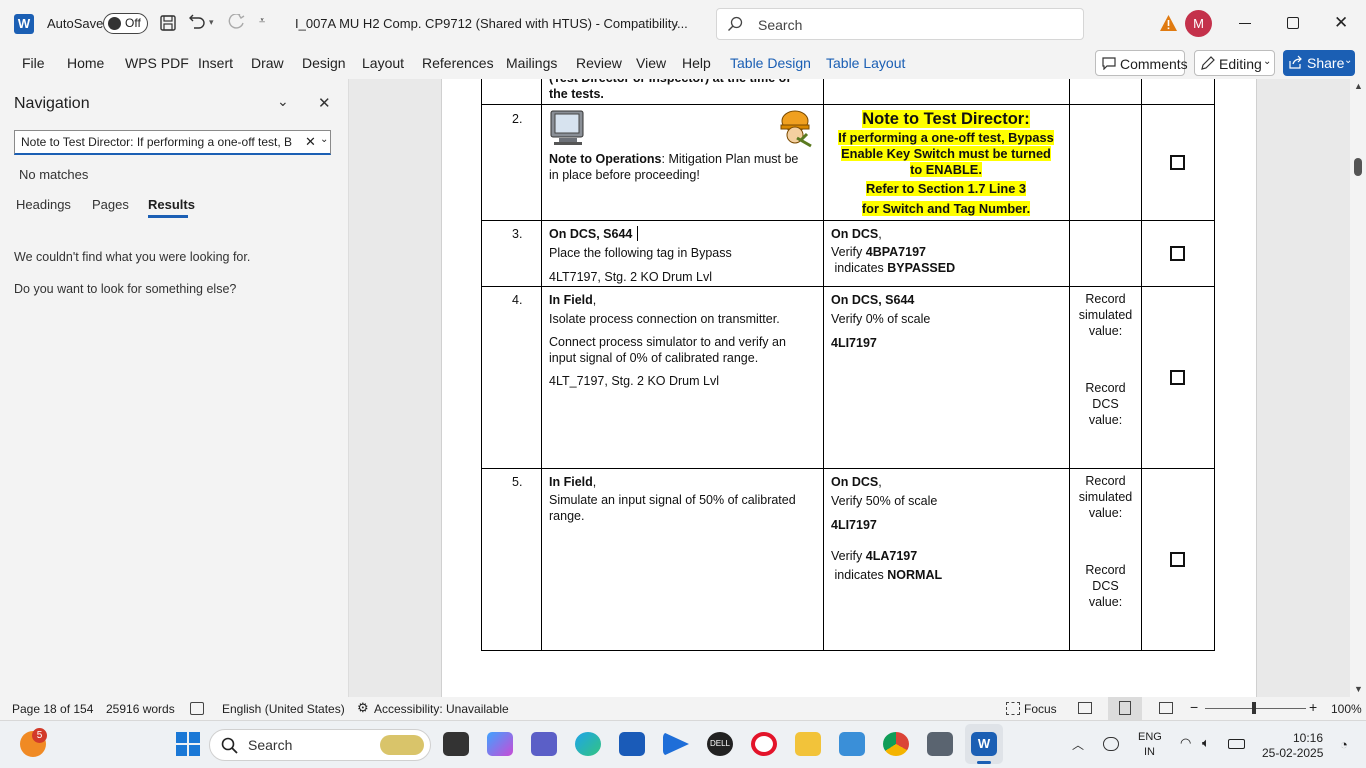 The height and width of the screenshot is (768, 1366). What do you see at coordinates (984, 762) in the screenshot?
I see `active-indicator` at bounding box center [984, 762].